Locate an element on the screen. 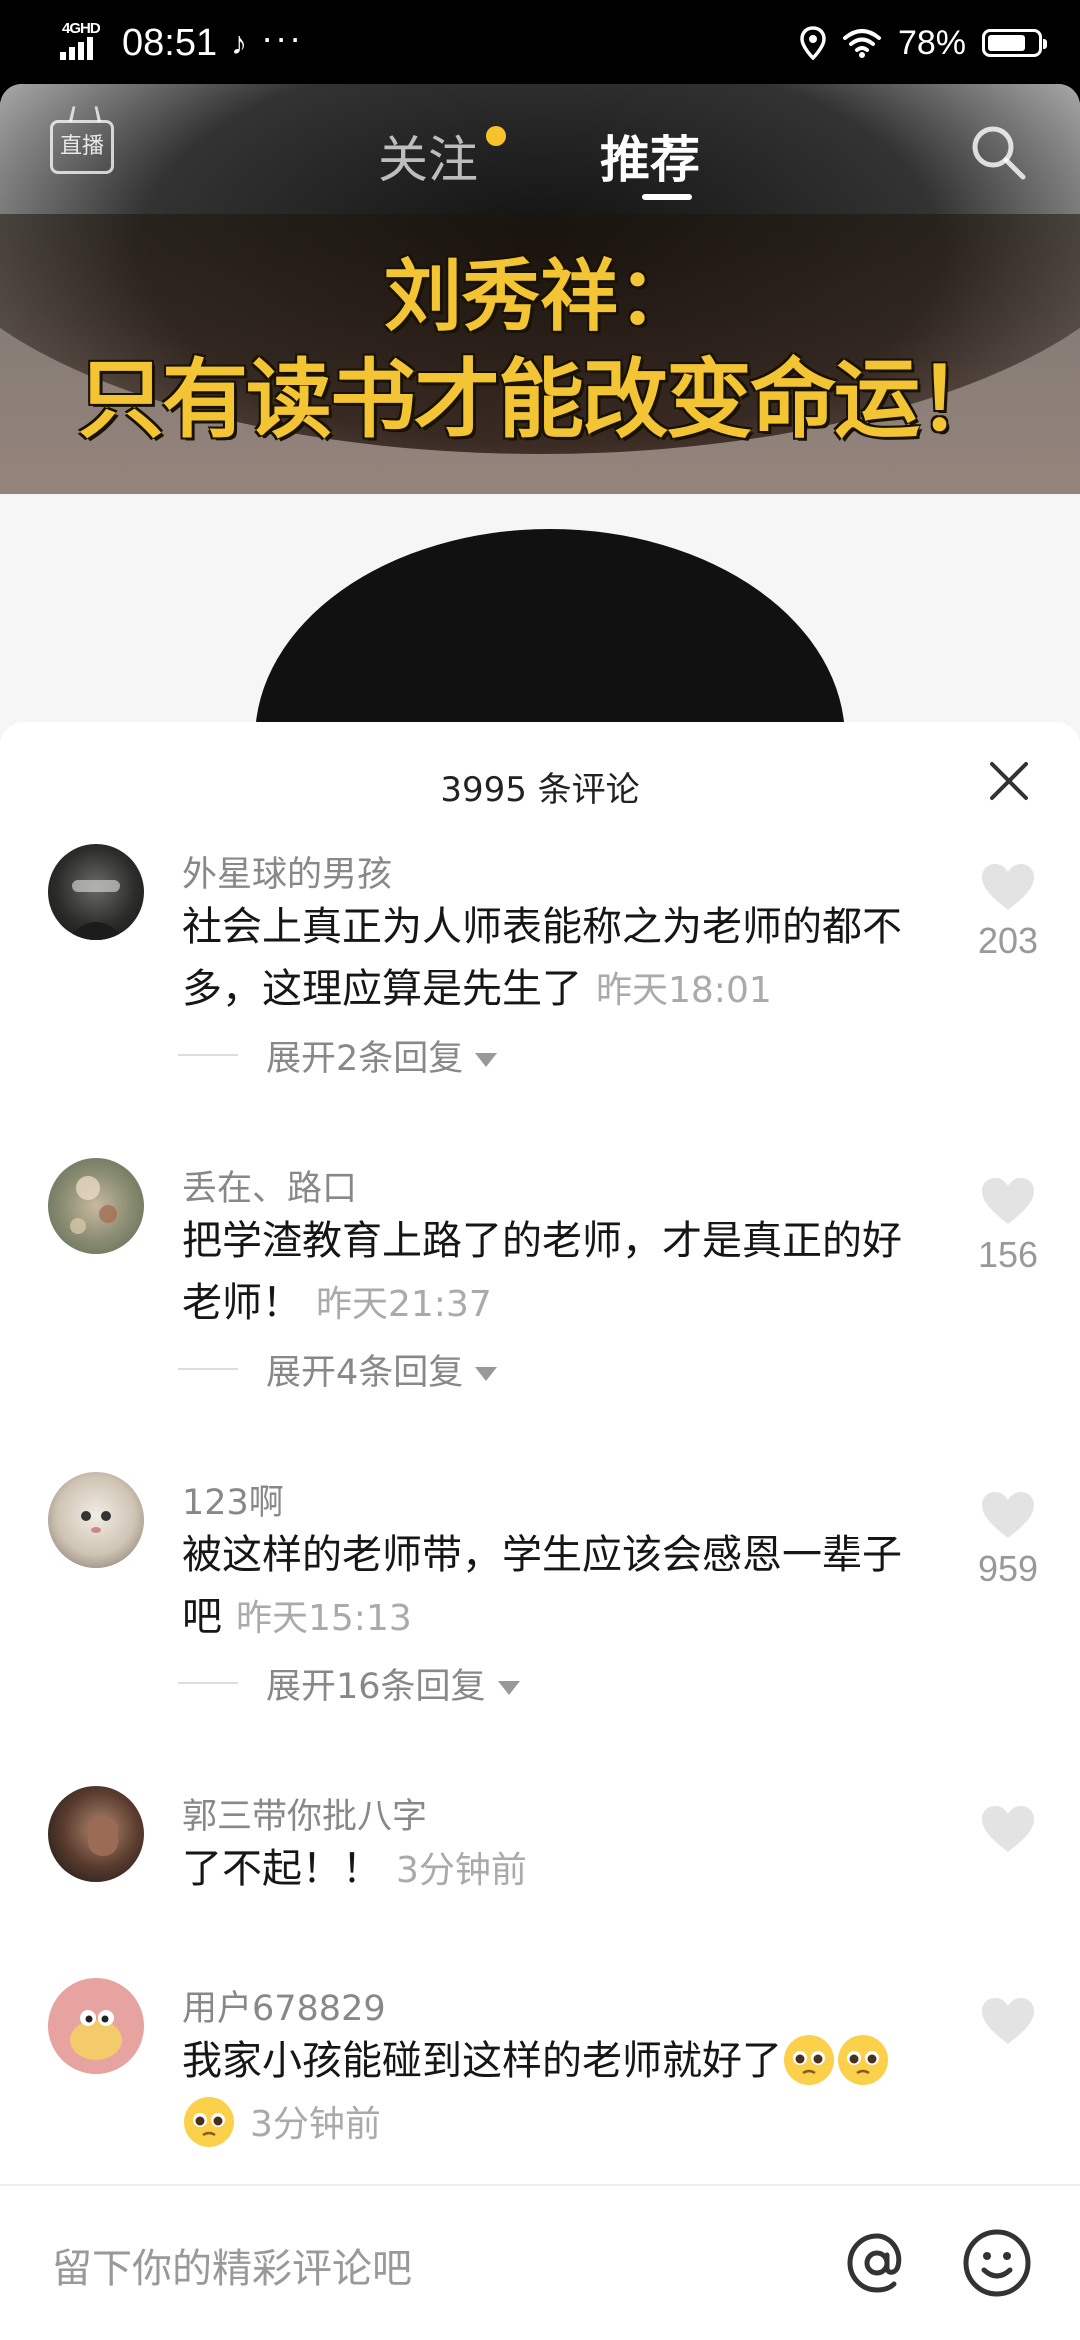 This screenshot has width=1080, height=2340. new-content-dot is located at coordinates (496, 136).